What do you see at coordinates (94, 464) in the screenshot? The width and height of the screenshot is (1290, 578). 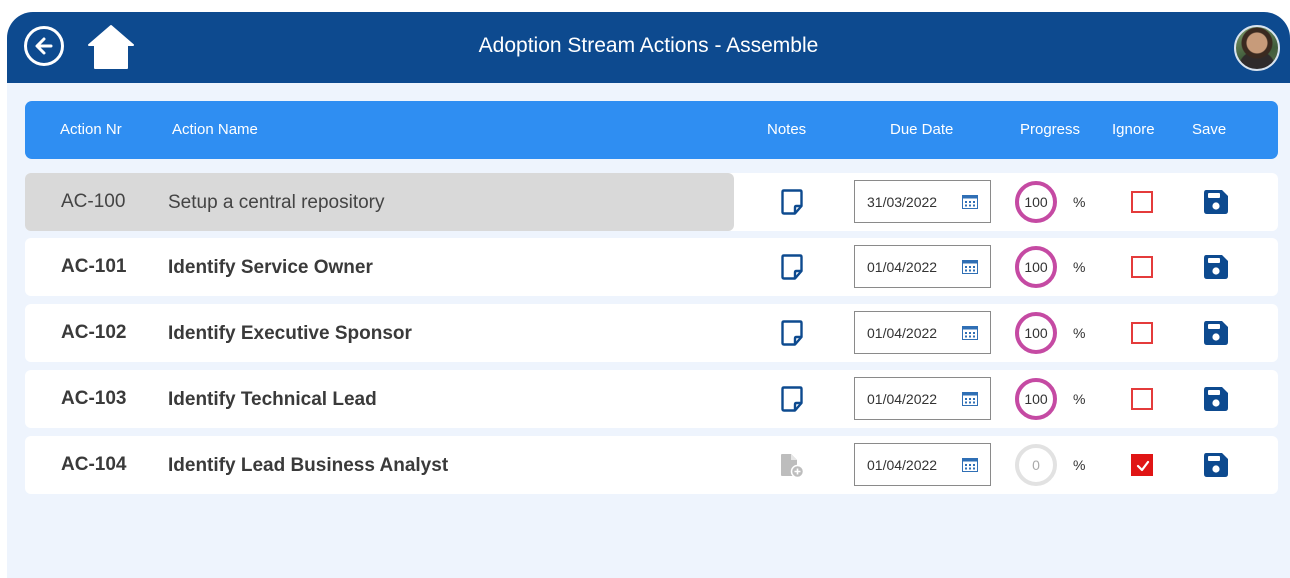 I see `action-nr: AC-104` at bounding box center [94, 464].